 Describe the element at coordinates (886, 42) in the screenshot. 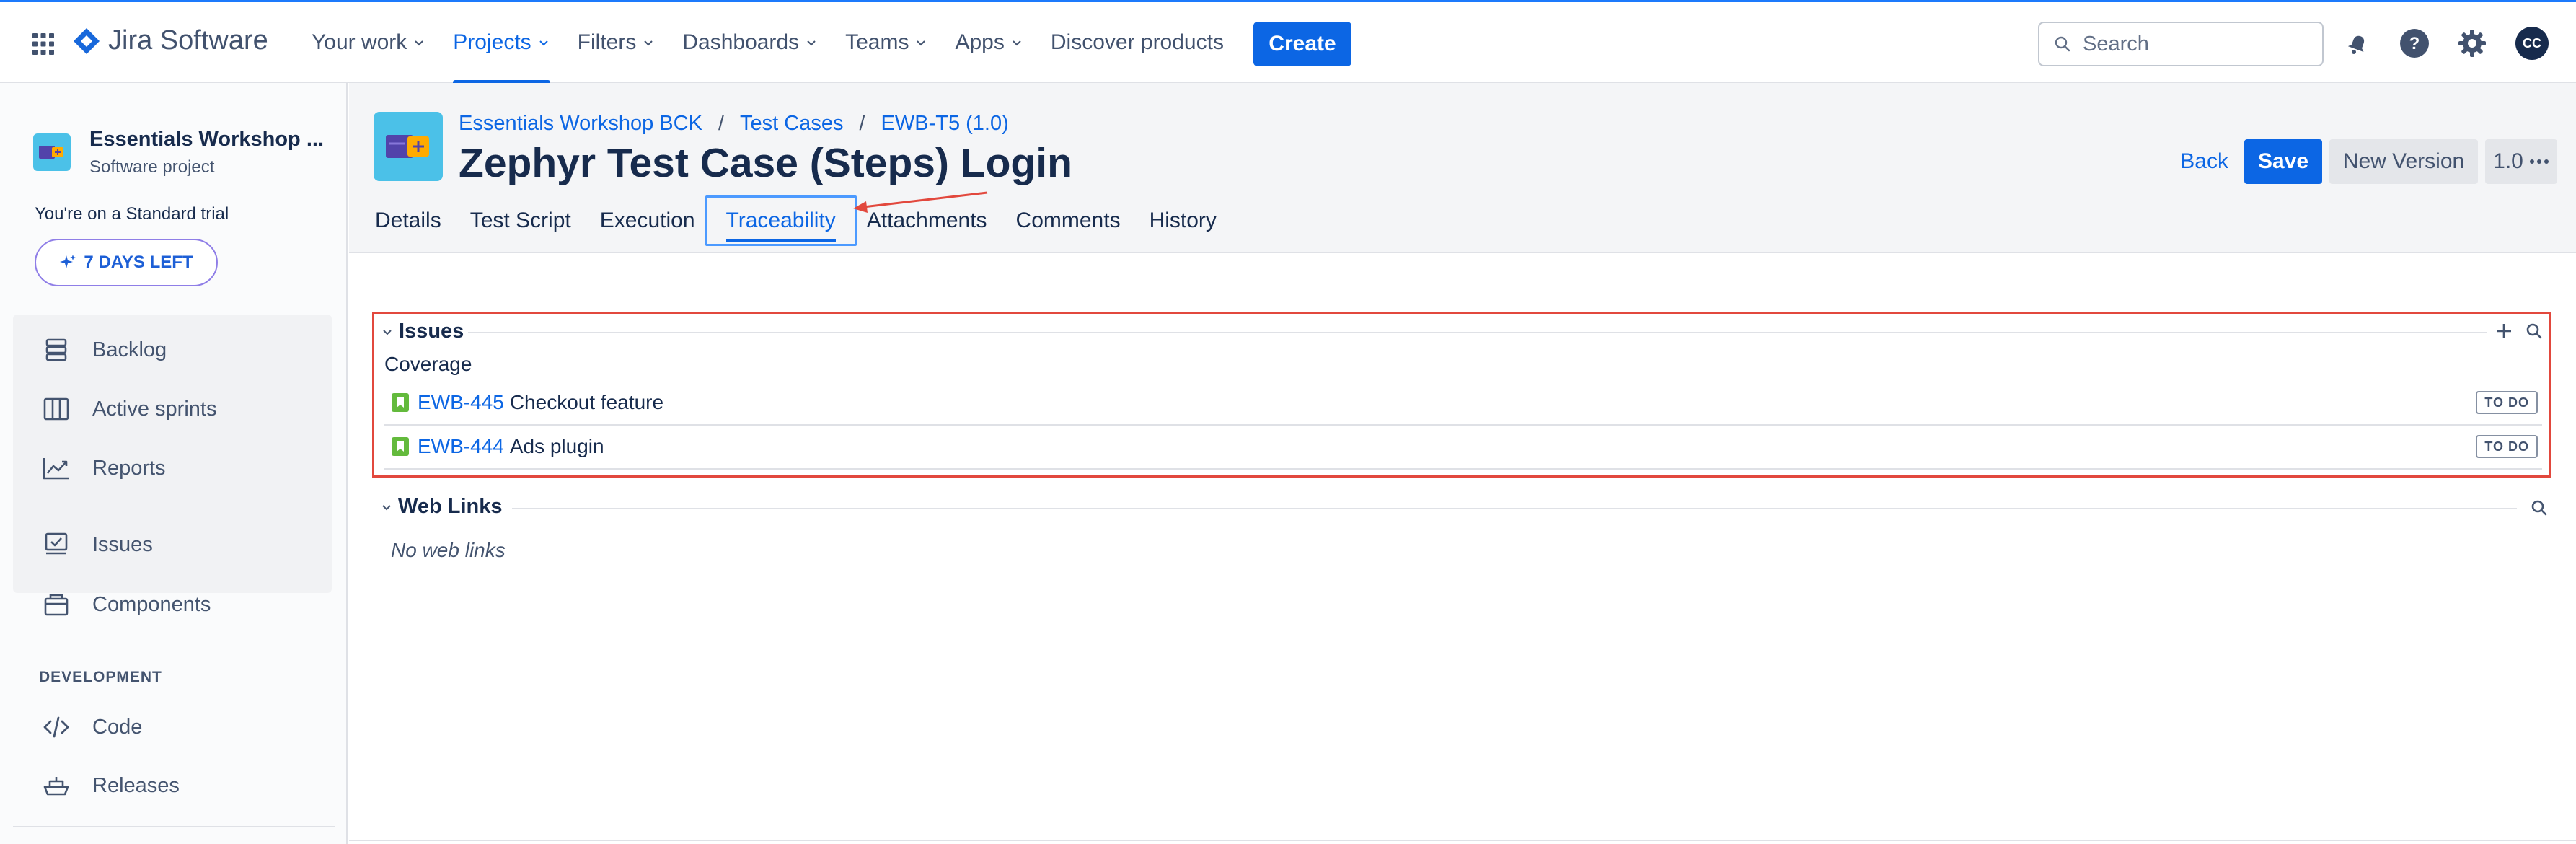

I see `nav-teams: Teams` at that location.